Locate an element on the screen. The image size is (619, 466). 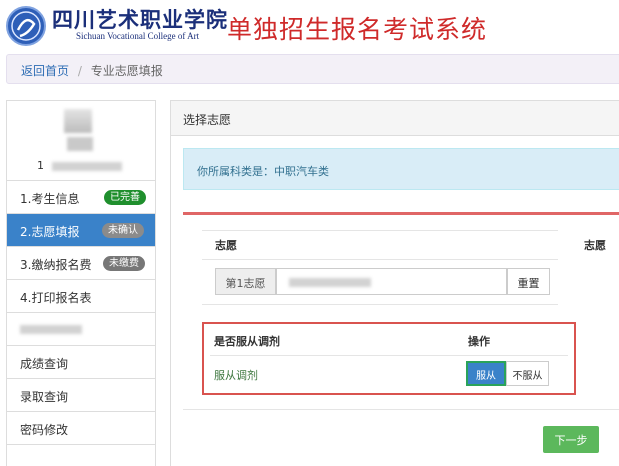
first-choice-value-blurred is located at coordinates (330, 282).